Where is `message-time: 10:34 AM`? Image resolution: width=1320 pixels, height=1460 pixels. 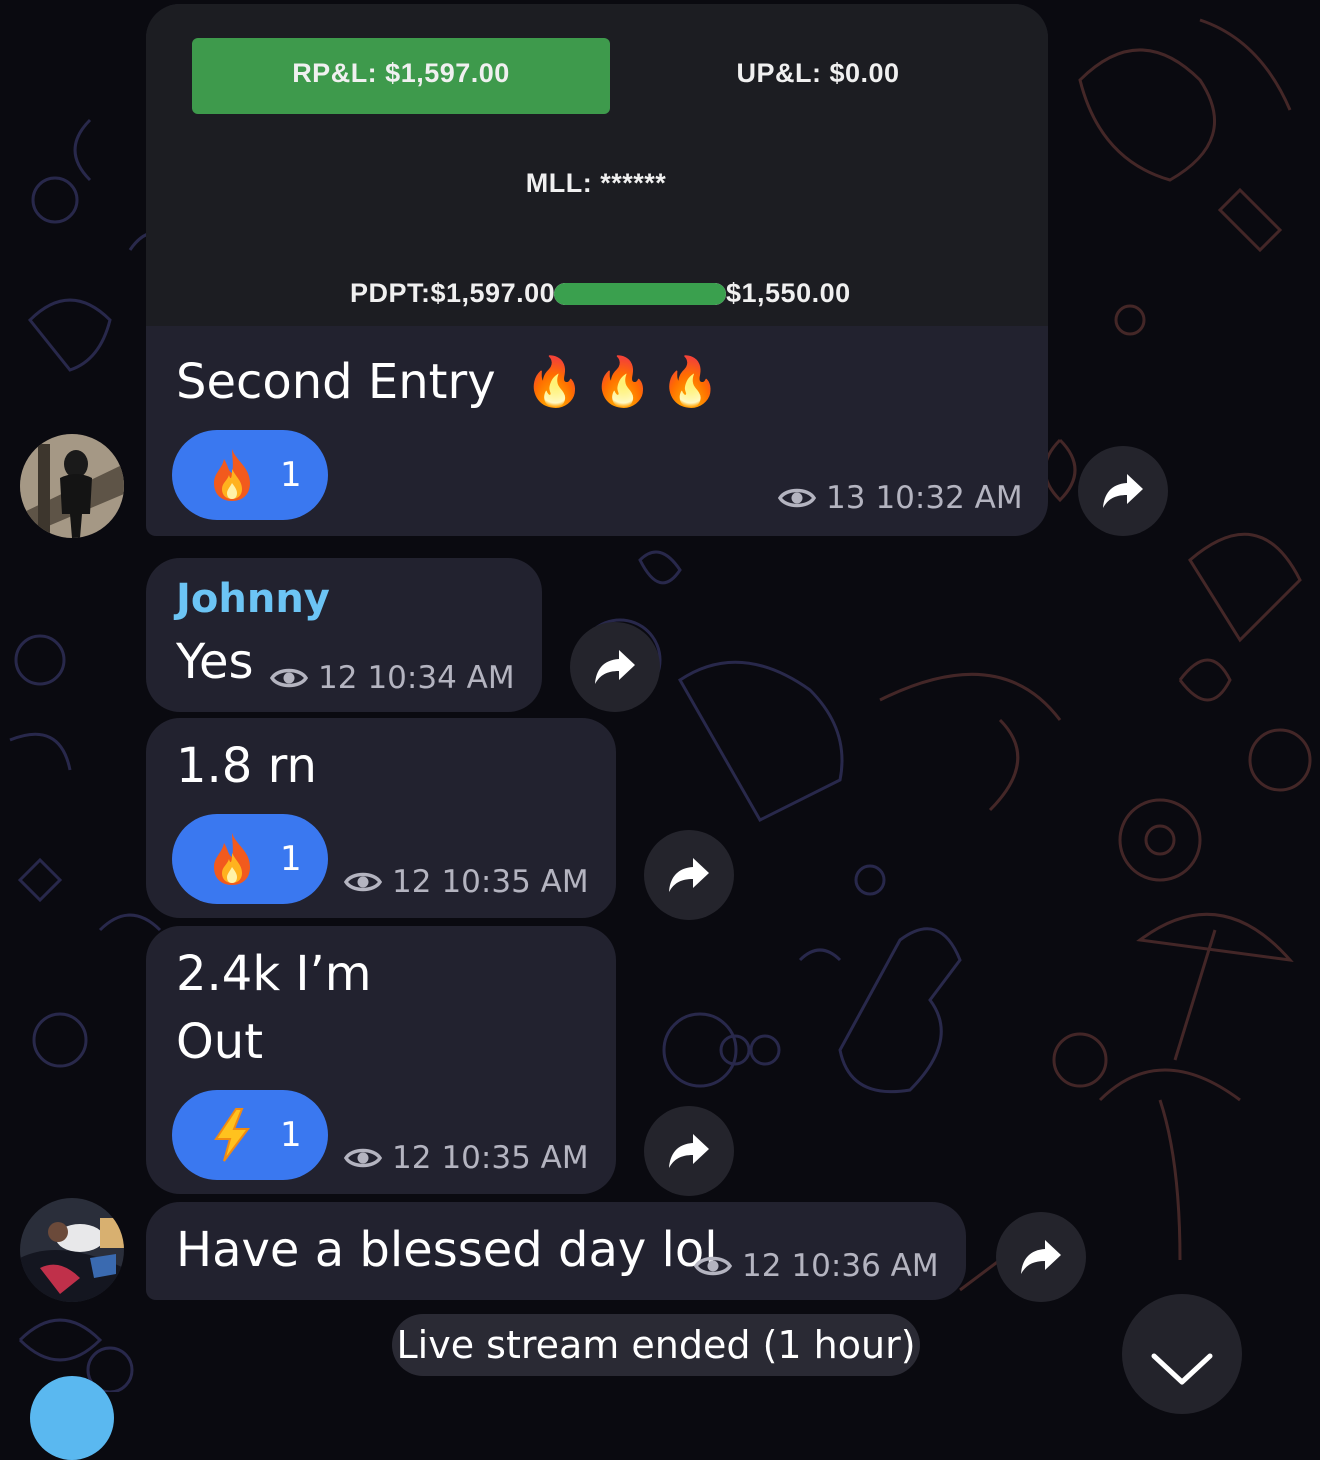 message-time: 10:34 AM is located at coordinates (441, 678).